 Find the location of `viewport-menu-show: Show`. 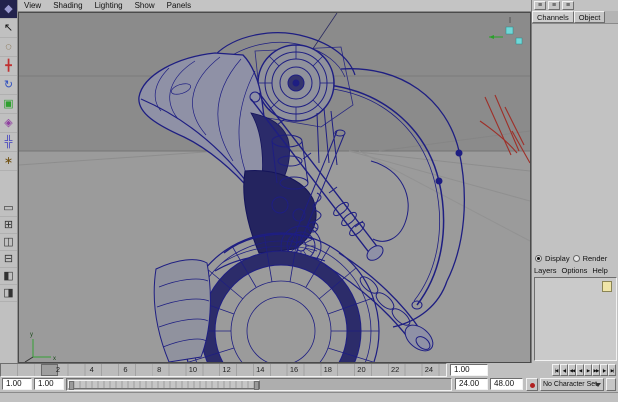

viewport-menu-show: Show is located at coordinates (145, 5).